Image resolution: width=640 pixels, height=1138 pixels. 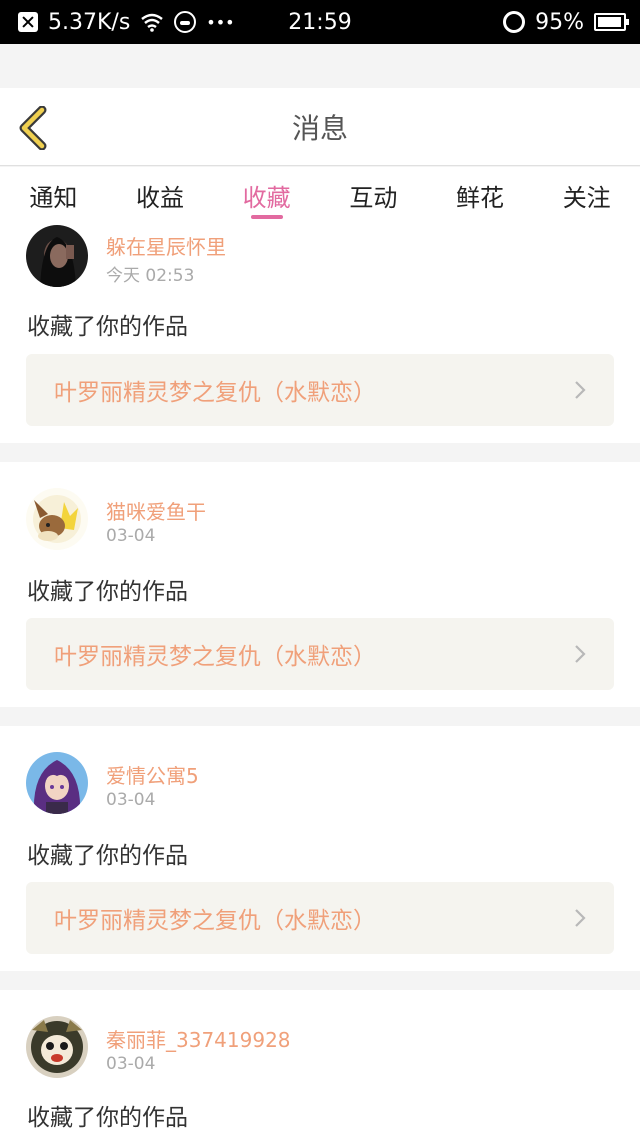 What do you see at coordinates (320, 1064) in the screenshot?
I see `message-card: 秦丽菲_337419928 03-04 收藏了你的作品` at bounding box center [320, 1064].